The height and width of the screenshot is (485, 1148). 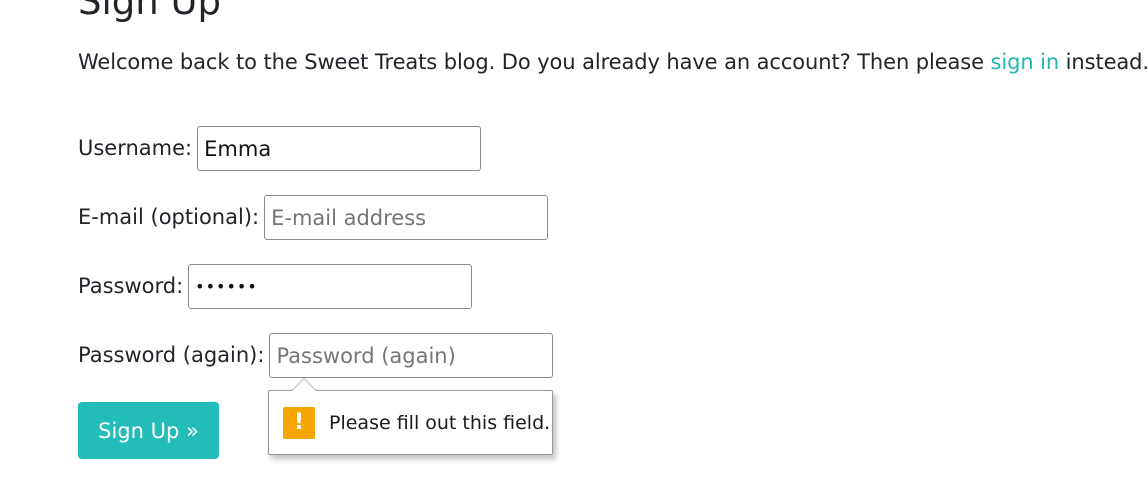 What do you see at coordinates (150, 11) in the screenshot?
I see `page-title: Sign Up` at bounding box center [150, 11].